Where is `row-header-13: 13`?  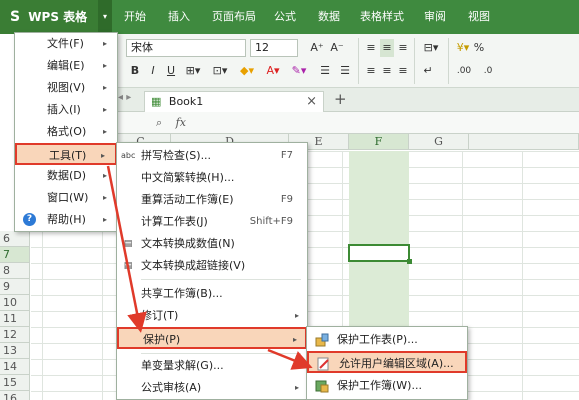
row-header-13: 13 is located at coordinates (15, 351).